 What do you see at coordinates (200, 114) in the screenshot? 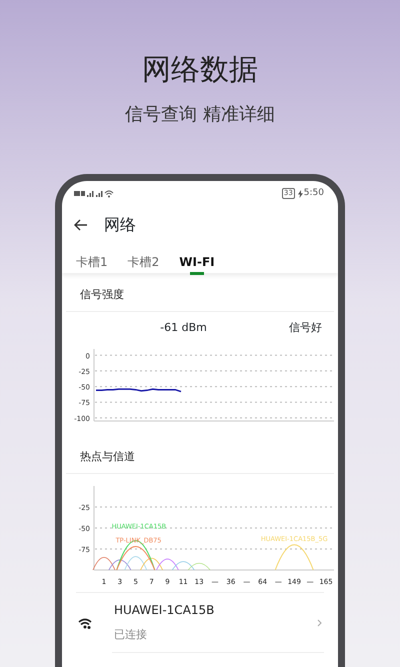
I see `subheadline: 信号查询 精准详细` at bounding box center [200, 114].